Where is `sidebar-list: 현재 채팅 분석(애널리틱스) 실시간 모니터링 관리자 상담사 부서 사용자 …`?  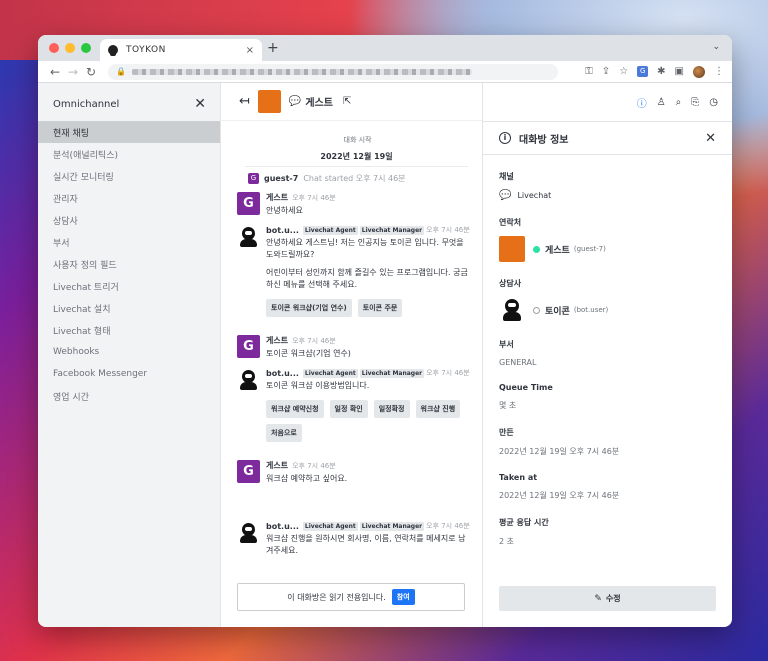 sidebar-list: 현재 채팅 분석(애널리틱스) 실시간 모니터링 관리자 상담사 부서 사용자 … is located at coordinates (129, 264).